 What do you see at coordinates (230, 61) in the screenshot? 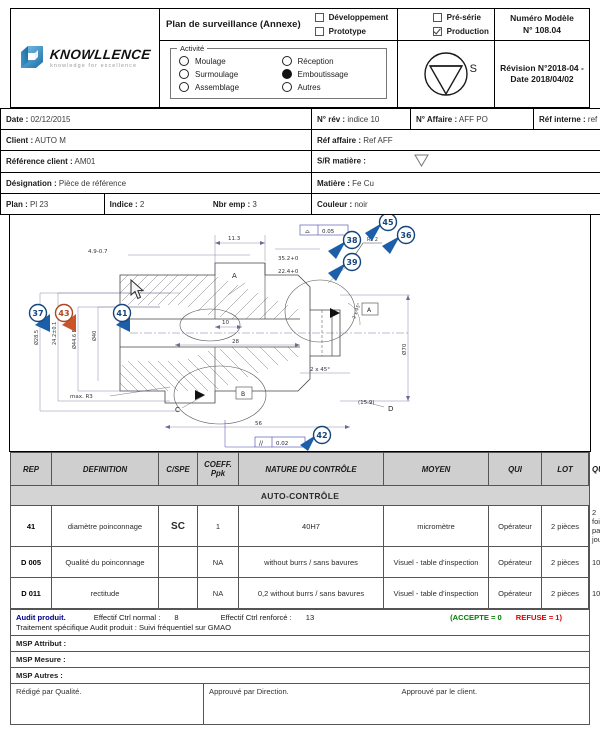
I see `radio-moulage: Moulage` at bounding box center [230, 61].